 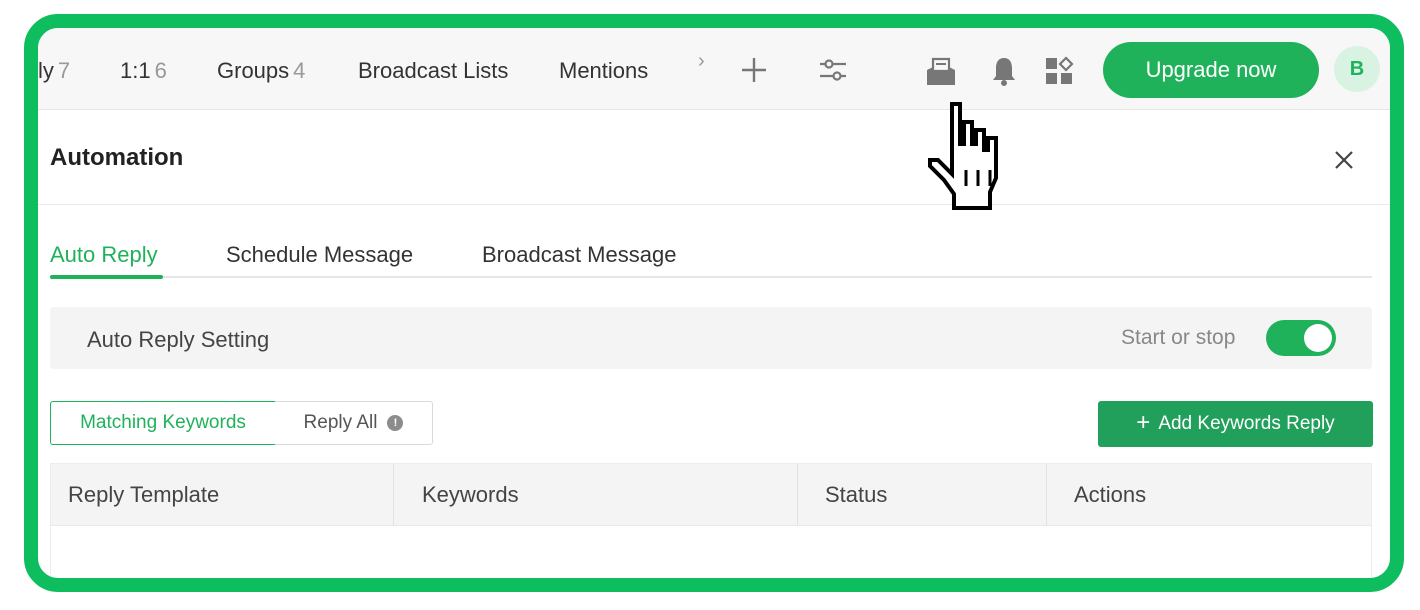 What do you see at coordinates (178, 339) in the screenshot?
I see `setting-label: Auto Reply Setting` at bounding box center [178, 339].